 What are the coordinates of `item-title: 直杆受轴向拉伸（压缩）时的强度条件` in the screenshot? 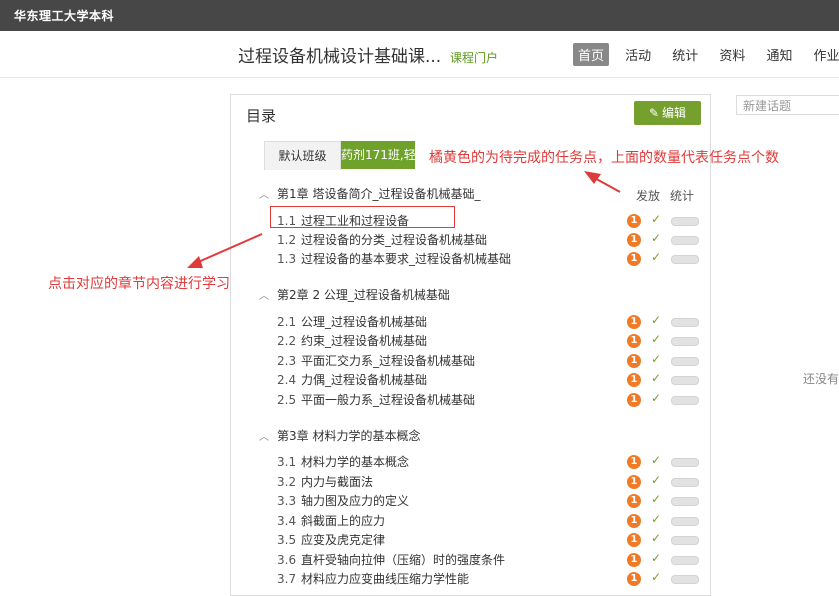 It's located at (403, 560).